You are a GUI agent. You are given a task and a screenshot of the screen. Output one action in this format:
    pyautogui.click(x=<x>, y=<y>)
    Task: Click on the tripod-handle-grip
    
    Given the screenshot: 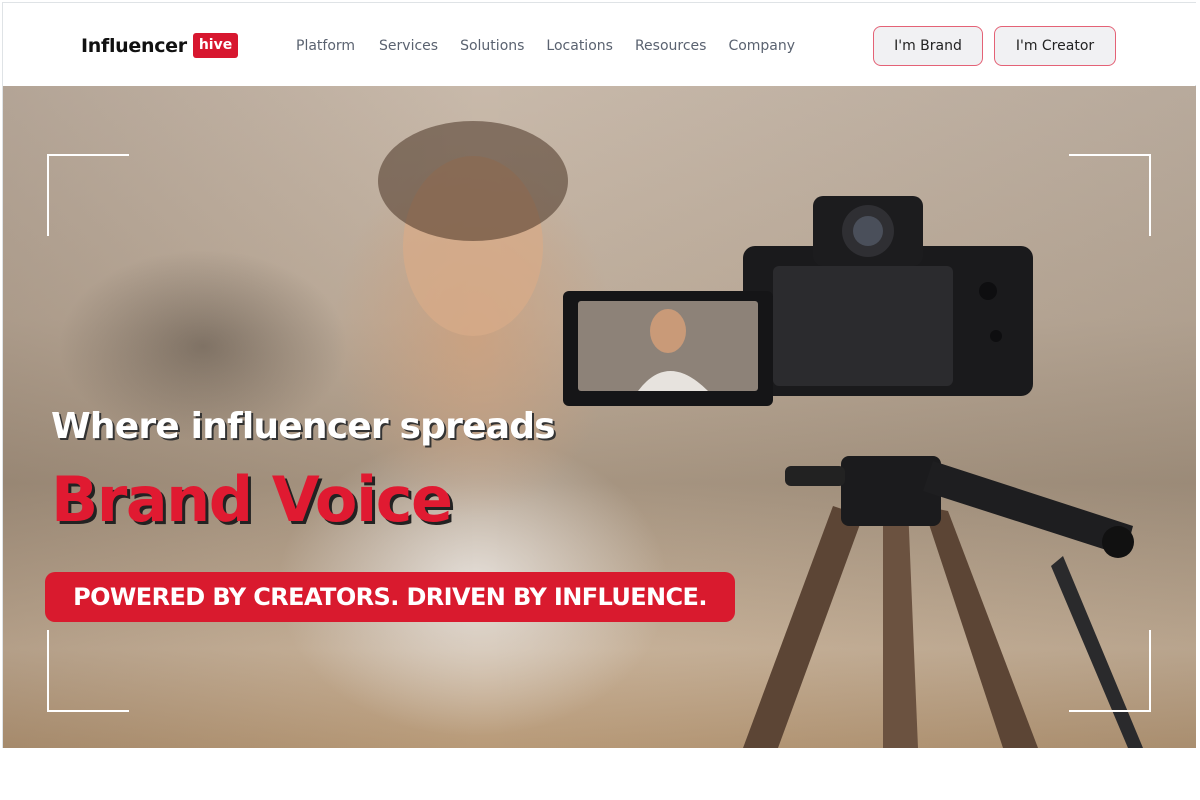 What is the action you would take?
    pyautogui.click(x=1118, y=542)
    